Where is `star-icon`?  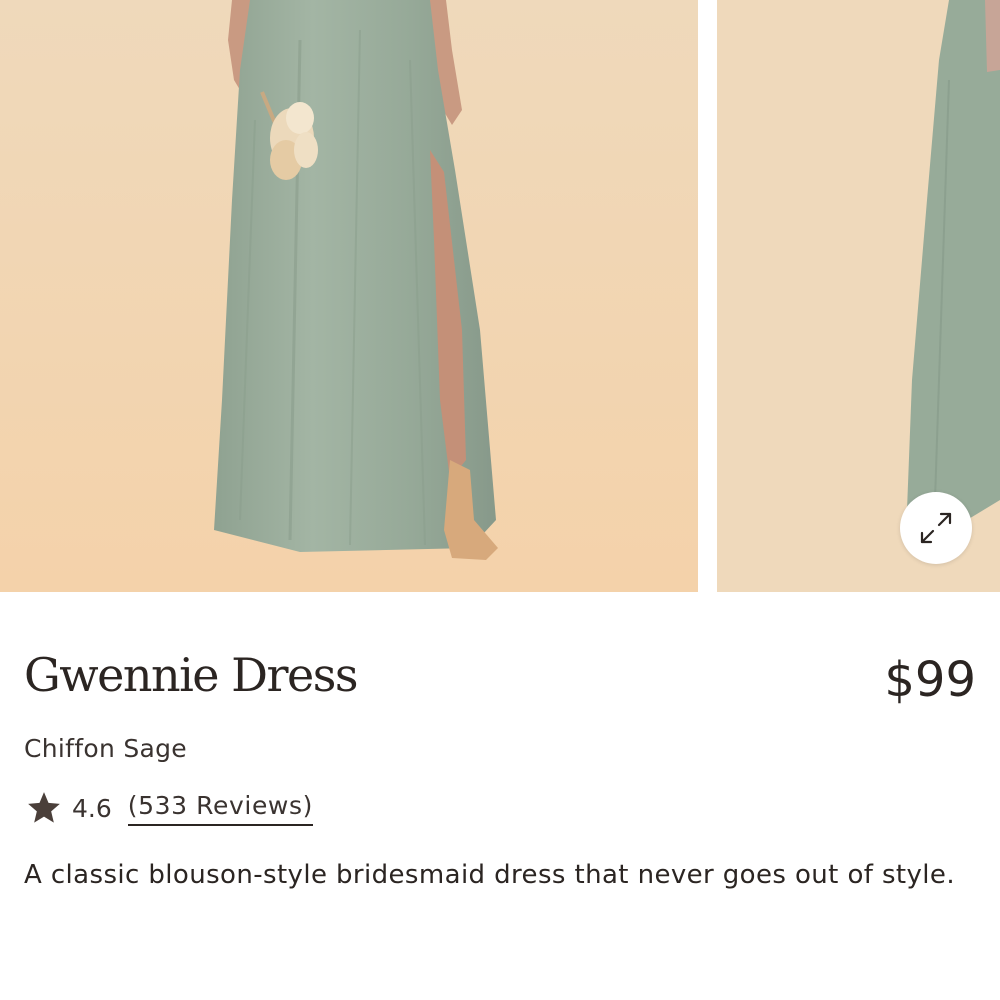
star-icon is located at coordinates (44, 807).